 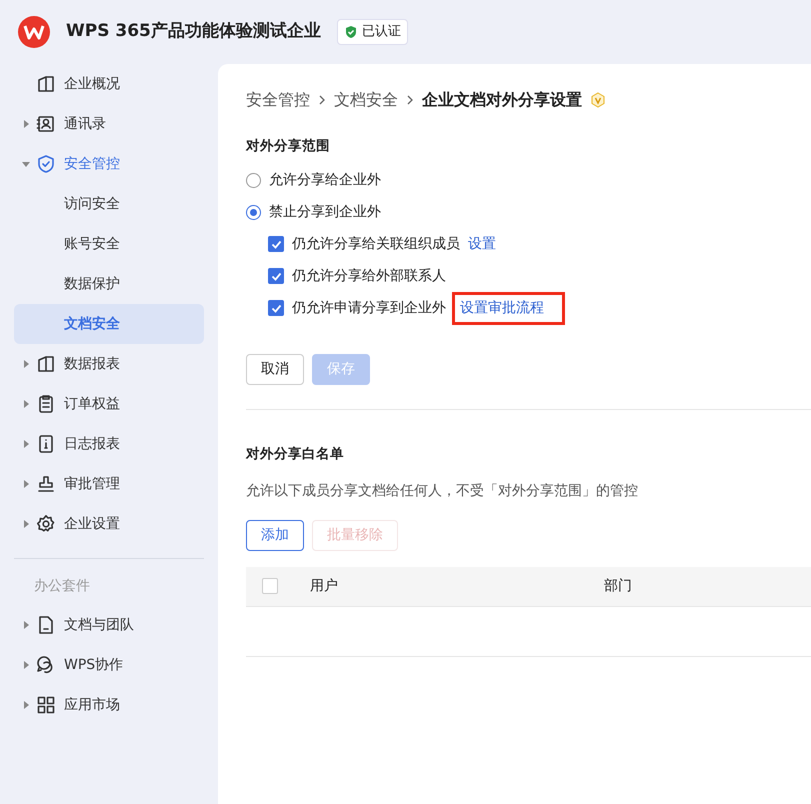 I want to click on section-title: 对外分享白名单, so click(x=295, y=454).